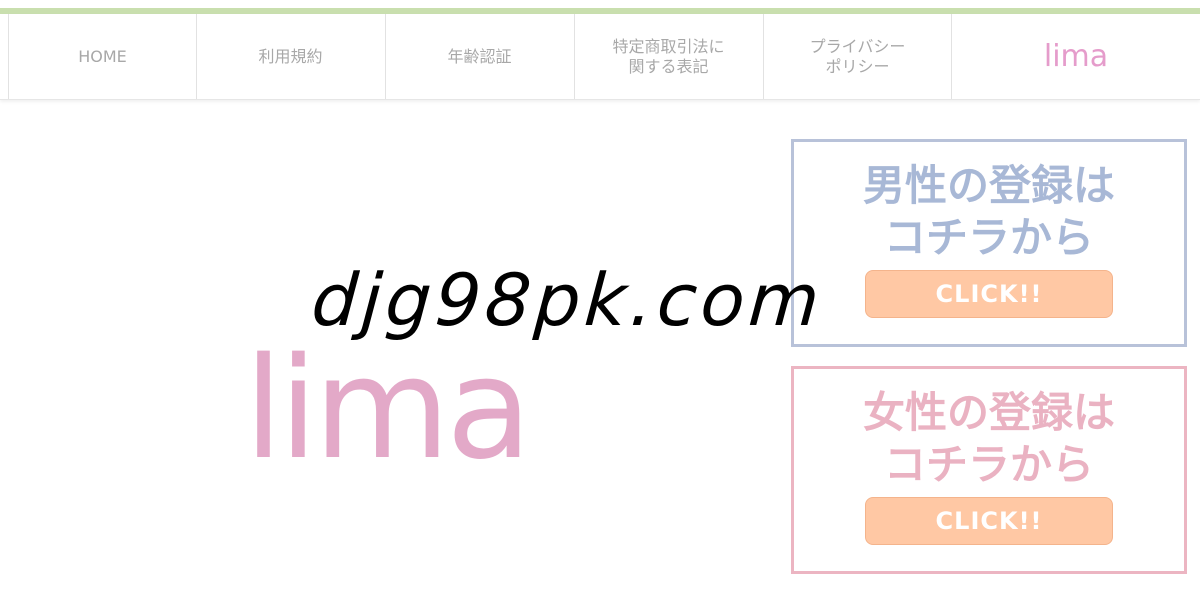 This screenshot has width=1200, height=600. I want to click on female-register-banner: 女性の登録は コチラから CLICK!!, so click(989, 470).